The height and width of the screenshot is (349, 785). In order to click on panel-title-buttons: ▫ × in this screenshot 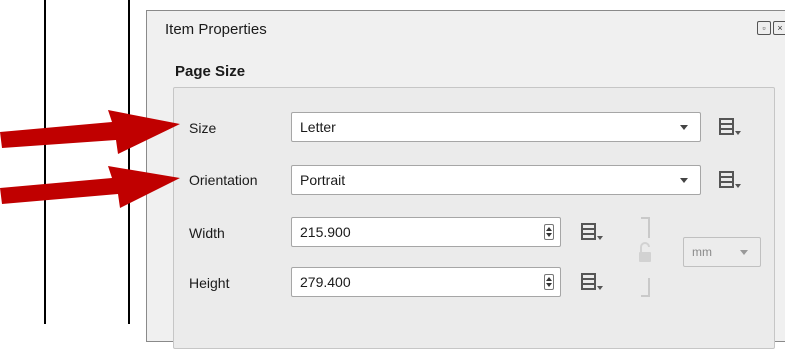, I will do `click(771, 28)`.